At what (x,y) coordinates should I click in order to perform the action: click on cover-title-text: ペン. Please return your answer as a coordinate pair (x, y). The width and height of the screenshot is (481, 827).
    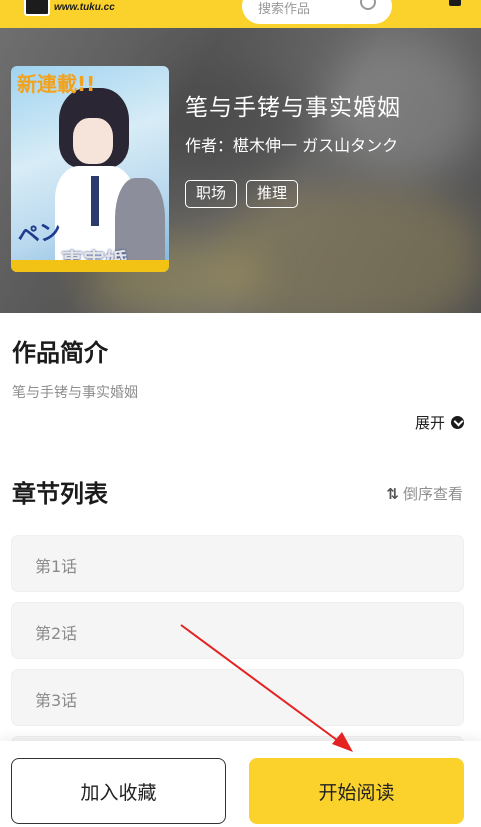
    Looking at the image, I should click on (39, 234).